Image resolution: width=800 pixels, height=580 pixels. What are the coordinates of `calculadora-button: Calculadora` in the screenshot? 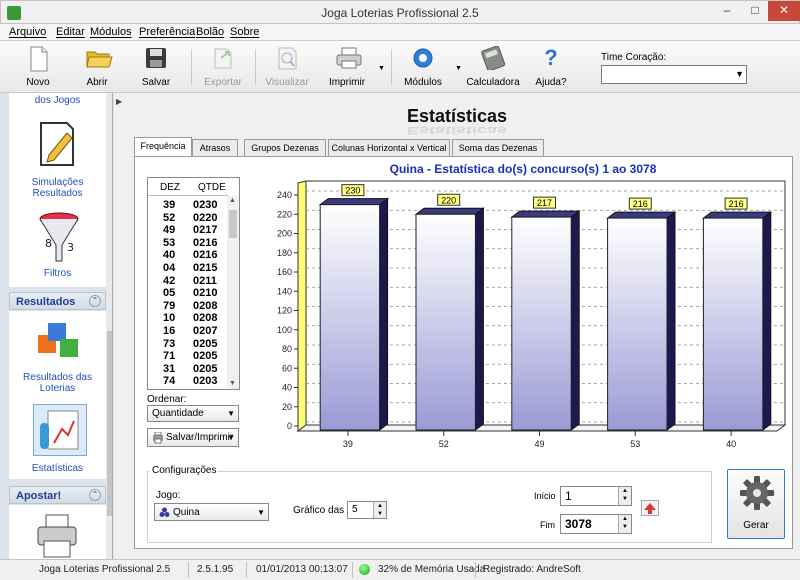 It's located at (493, 67).